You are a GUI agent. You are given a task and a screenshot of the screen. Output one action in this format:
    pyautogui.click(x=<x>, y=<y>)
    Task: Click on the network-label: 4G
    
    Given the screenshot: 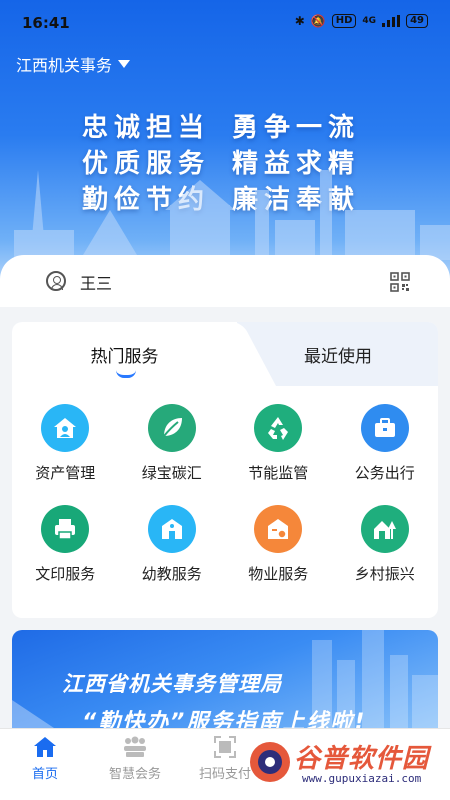 What is the action you would take?
    pyautogui.click(x=369, y=21)
    